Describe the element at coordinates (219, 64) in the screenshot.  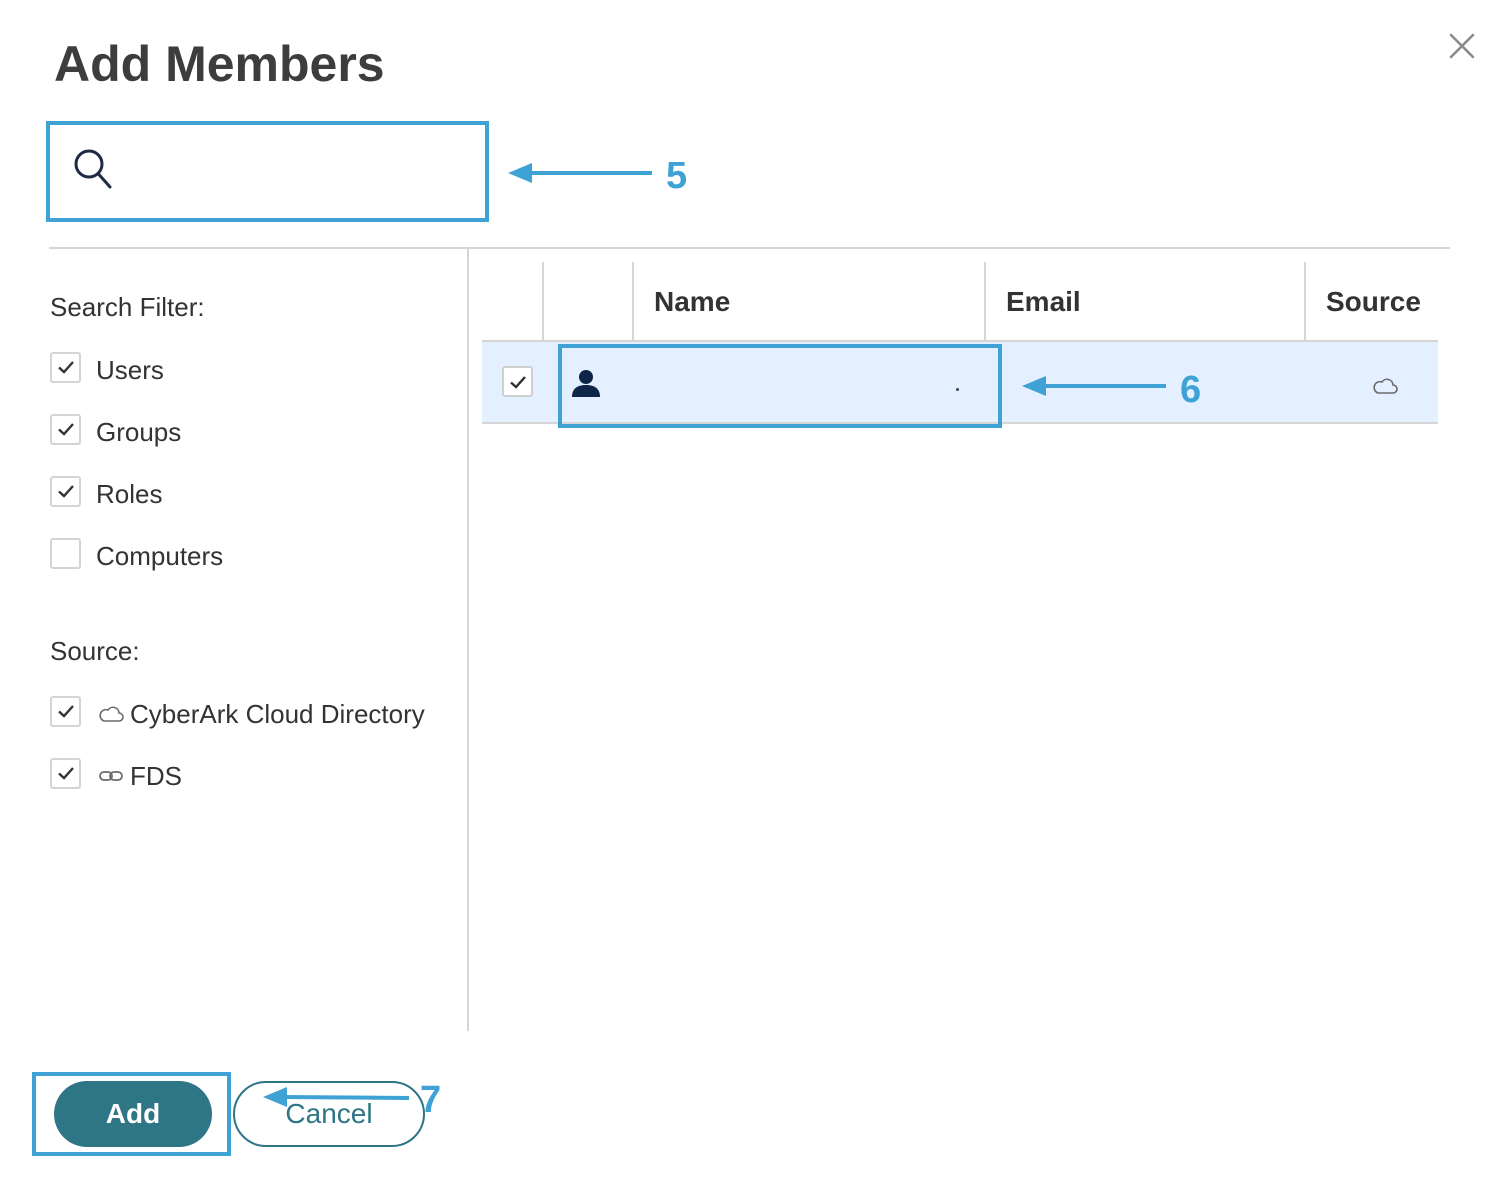
I see `dialog-title: Add Members` at that location.